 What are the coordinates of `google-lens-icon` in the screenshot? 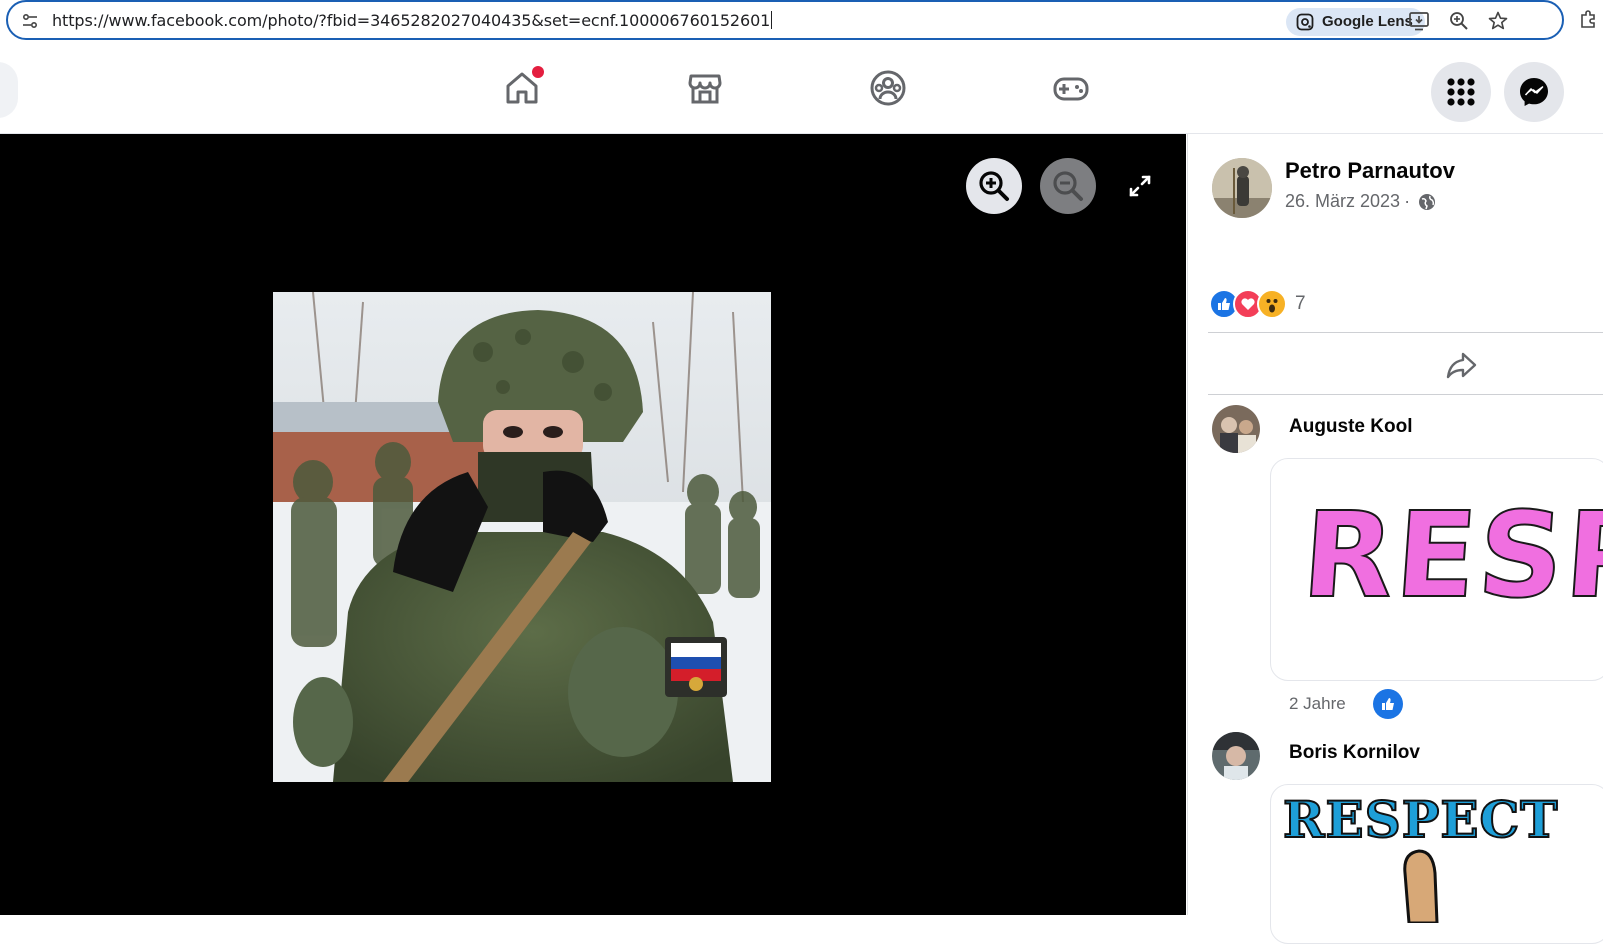 It's located at (1305, 22).